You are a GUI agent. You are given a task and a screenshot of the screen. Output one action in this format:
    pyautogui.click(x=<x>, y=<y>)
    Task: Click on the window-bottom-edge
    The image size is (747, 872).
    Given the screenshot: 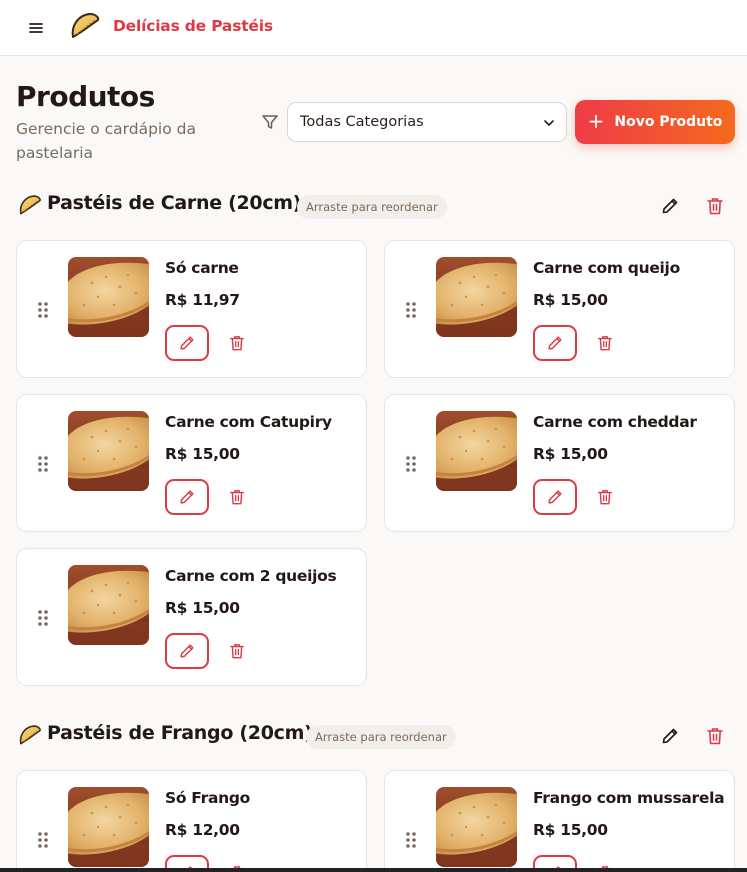 What is the action you would take?
    pyautogui.click(x=373, y=870)
    